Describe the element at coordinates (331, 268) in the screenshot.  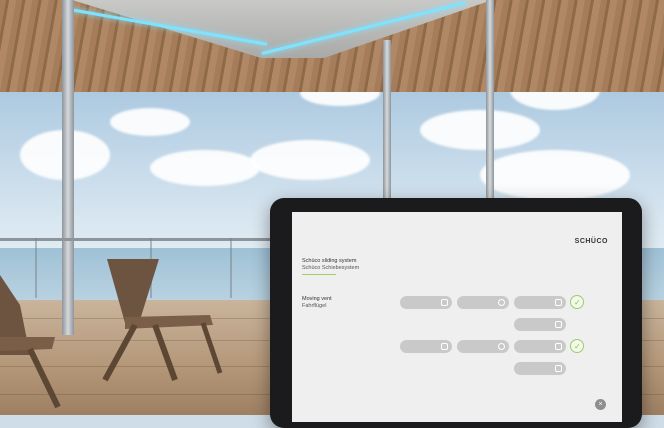
I see `system-subtitle: Schüco Schiebesystem` at that location.